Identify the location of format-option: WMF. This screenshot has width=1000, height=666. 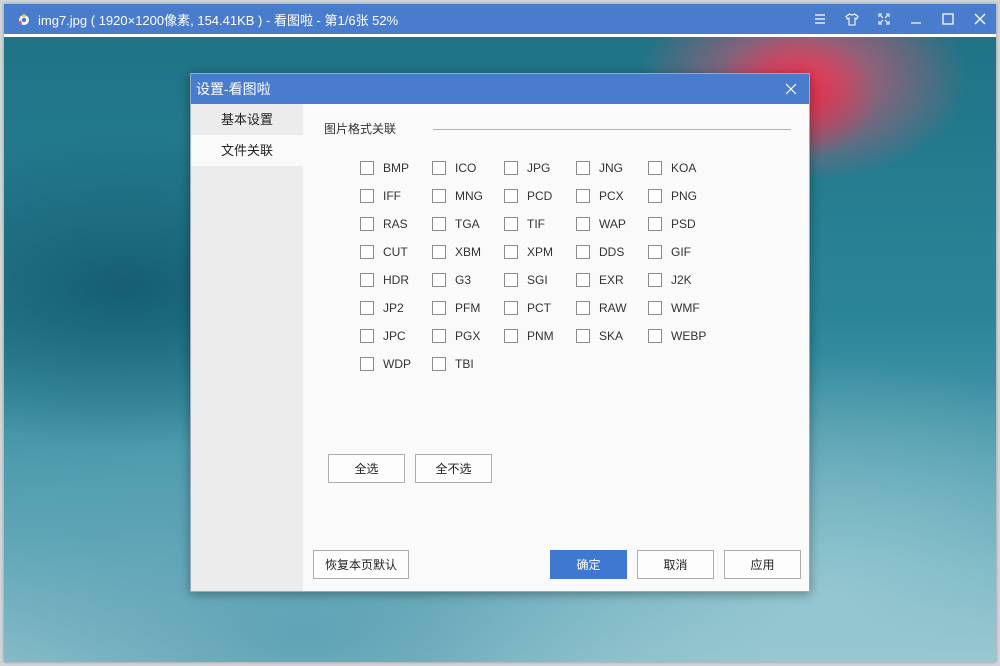
(684, 308).